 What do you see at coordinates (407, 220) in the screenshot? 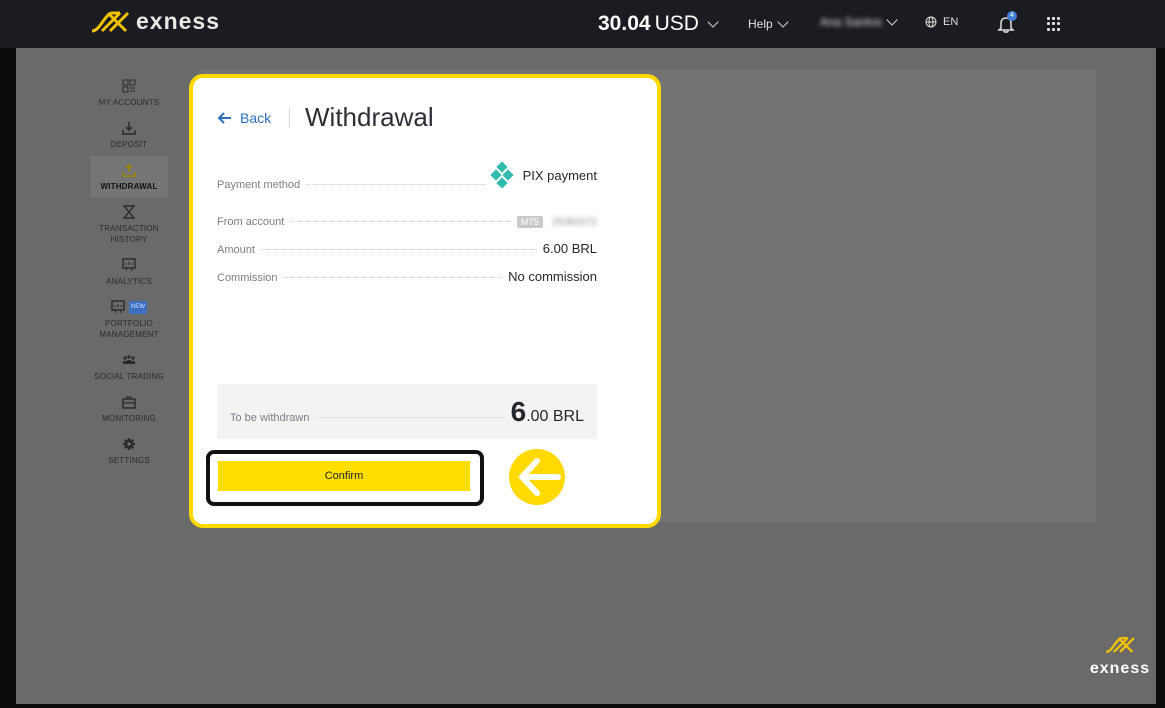
I see `from-account-row: From account MT5 25382672` at bounding box center [407, 220].